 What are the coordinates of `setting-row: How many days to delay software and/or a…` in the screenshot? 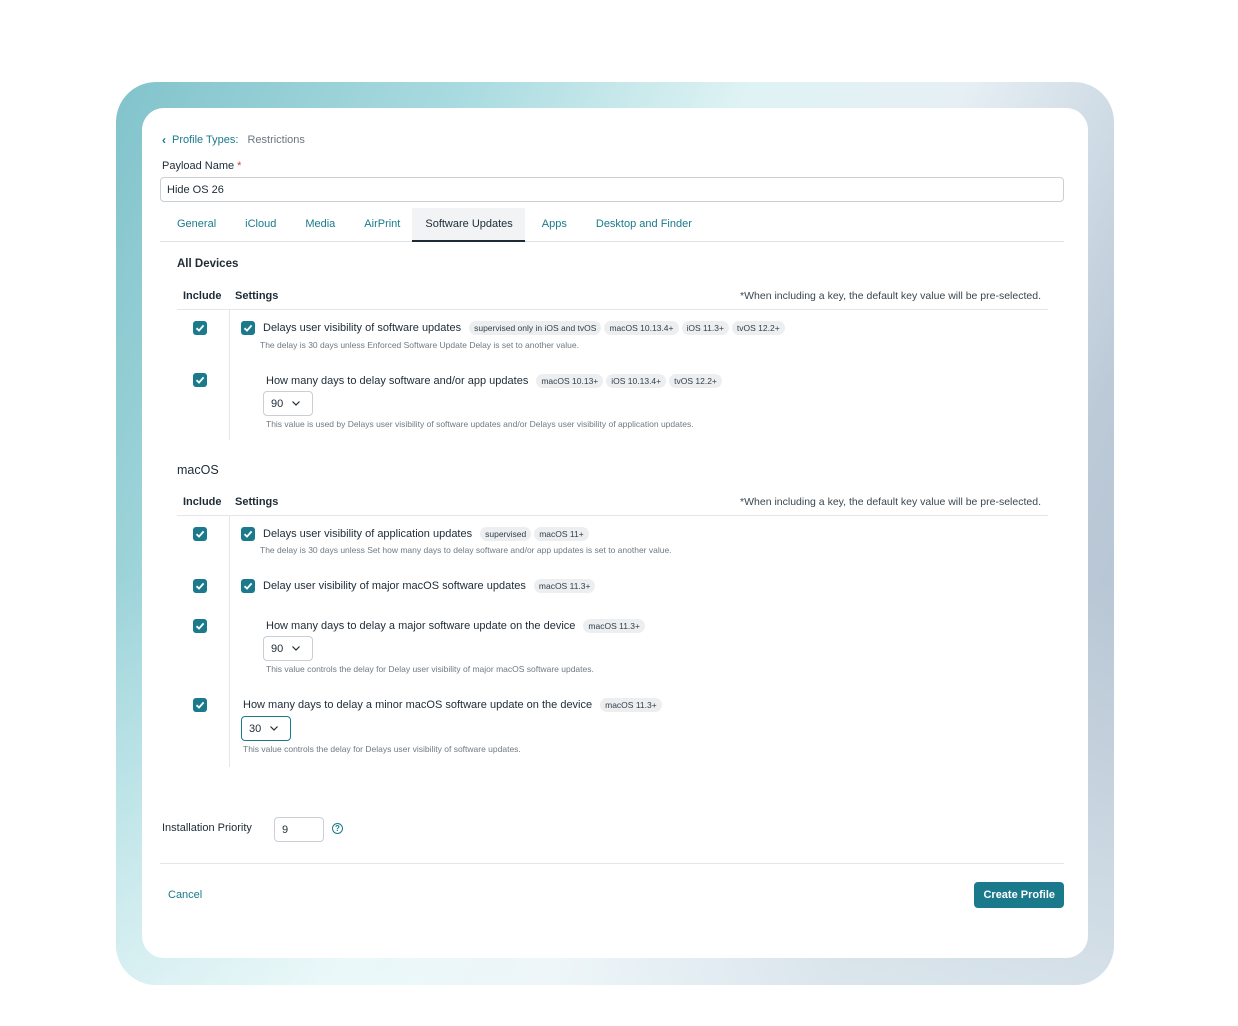 It's located at (494, 381).